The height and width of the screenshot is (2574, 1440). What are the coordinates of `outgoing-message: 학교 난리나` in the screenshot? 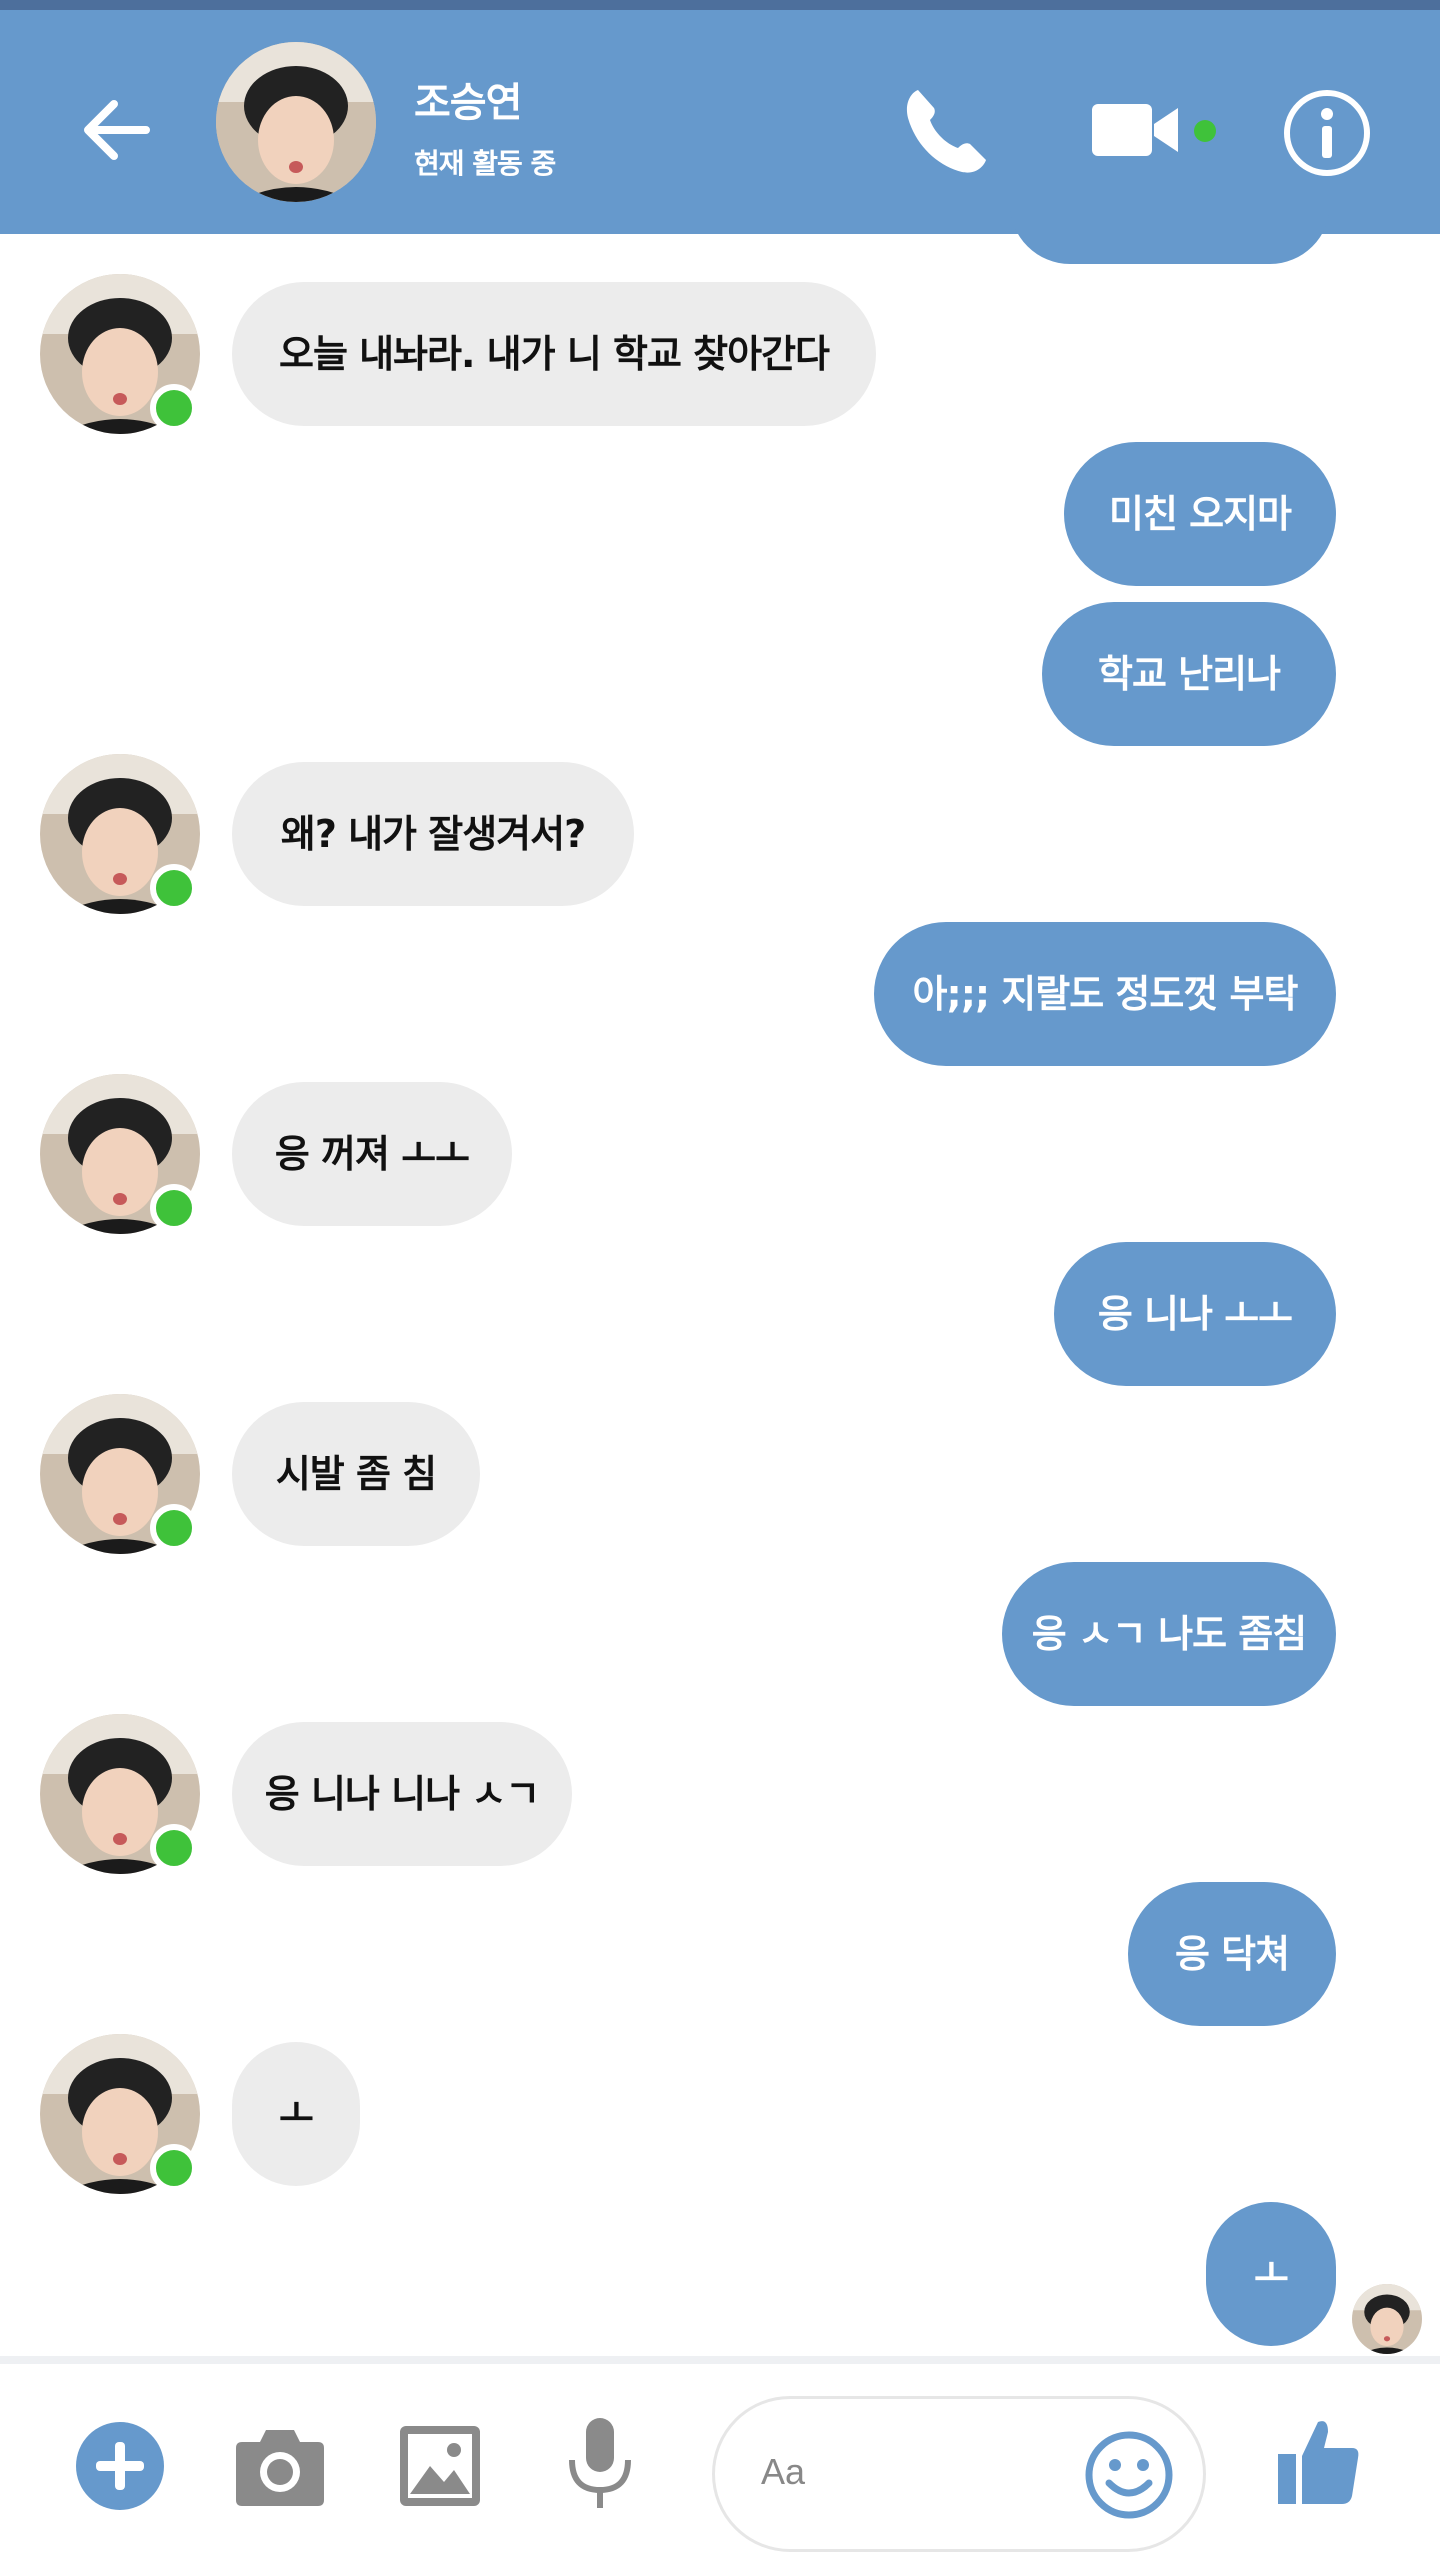 It's located at (1189, 674).